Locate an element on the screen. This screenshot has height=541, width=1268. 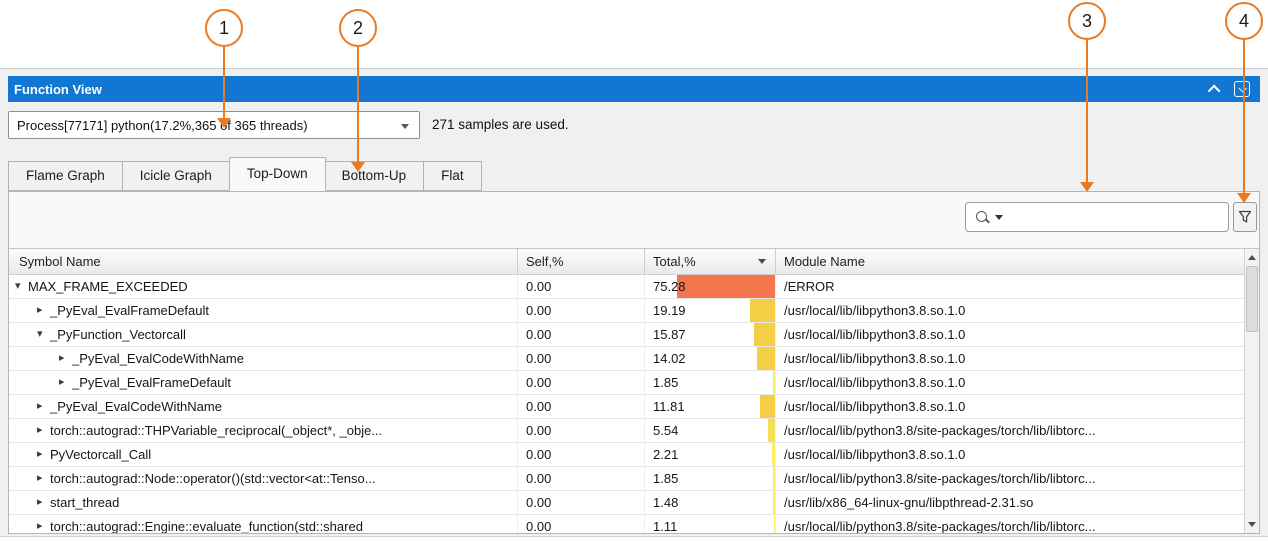
search-field is located at coordinates (1097, 217).